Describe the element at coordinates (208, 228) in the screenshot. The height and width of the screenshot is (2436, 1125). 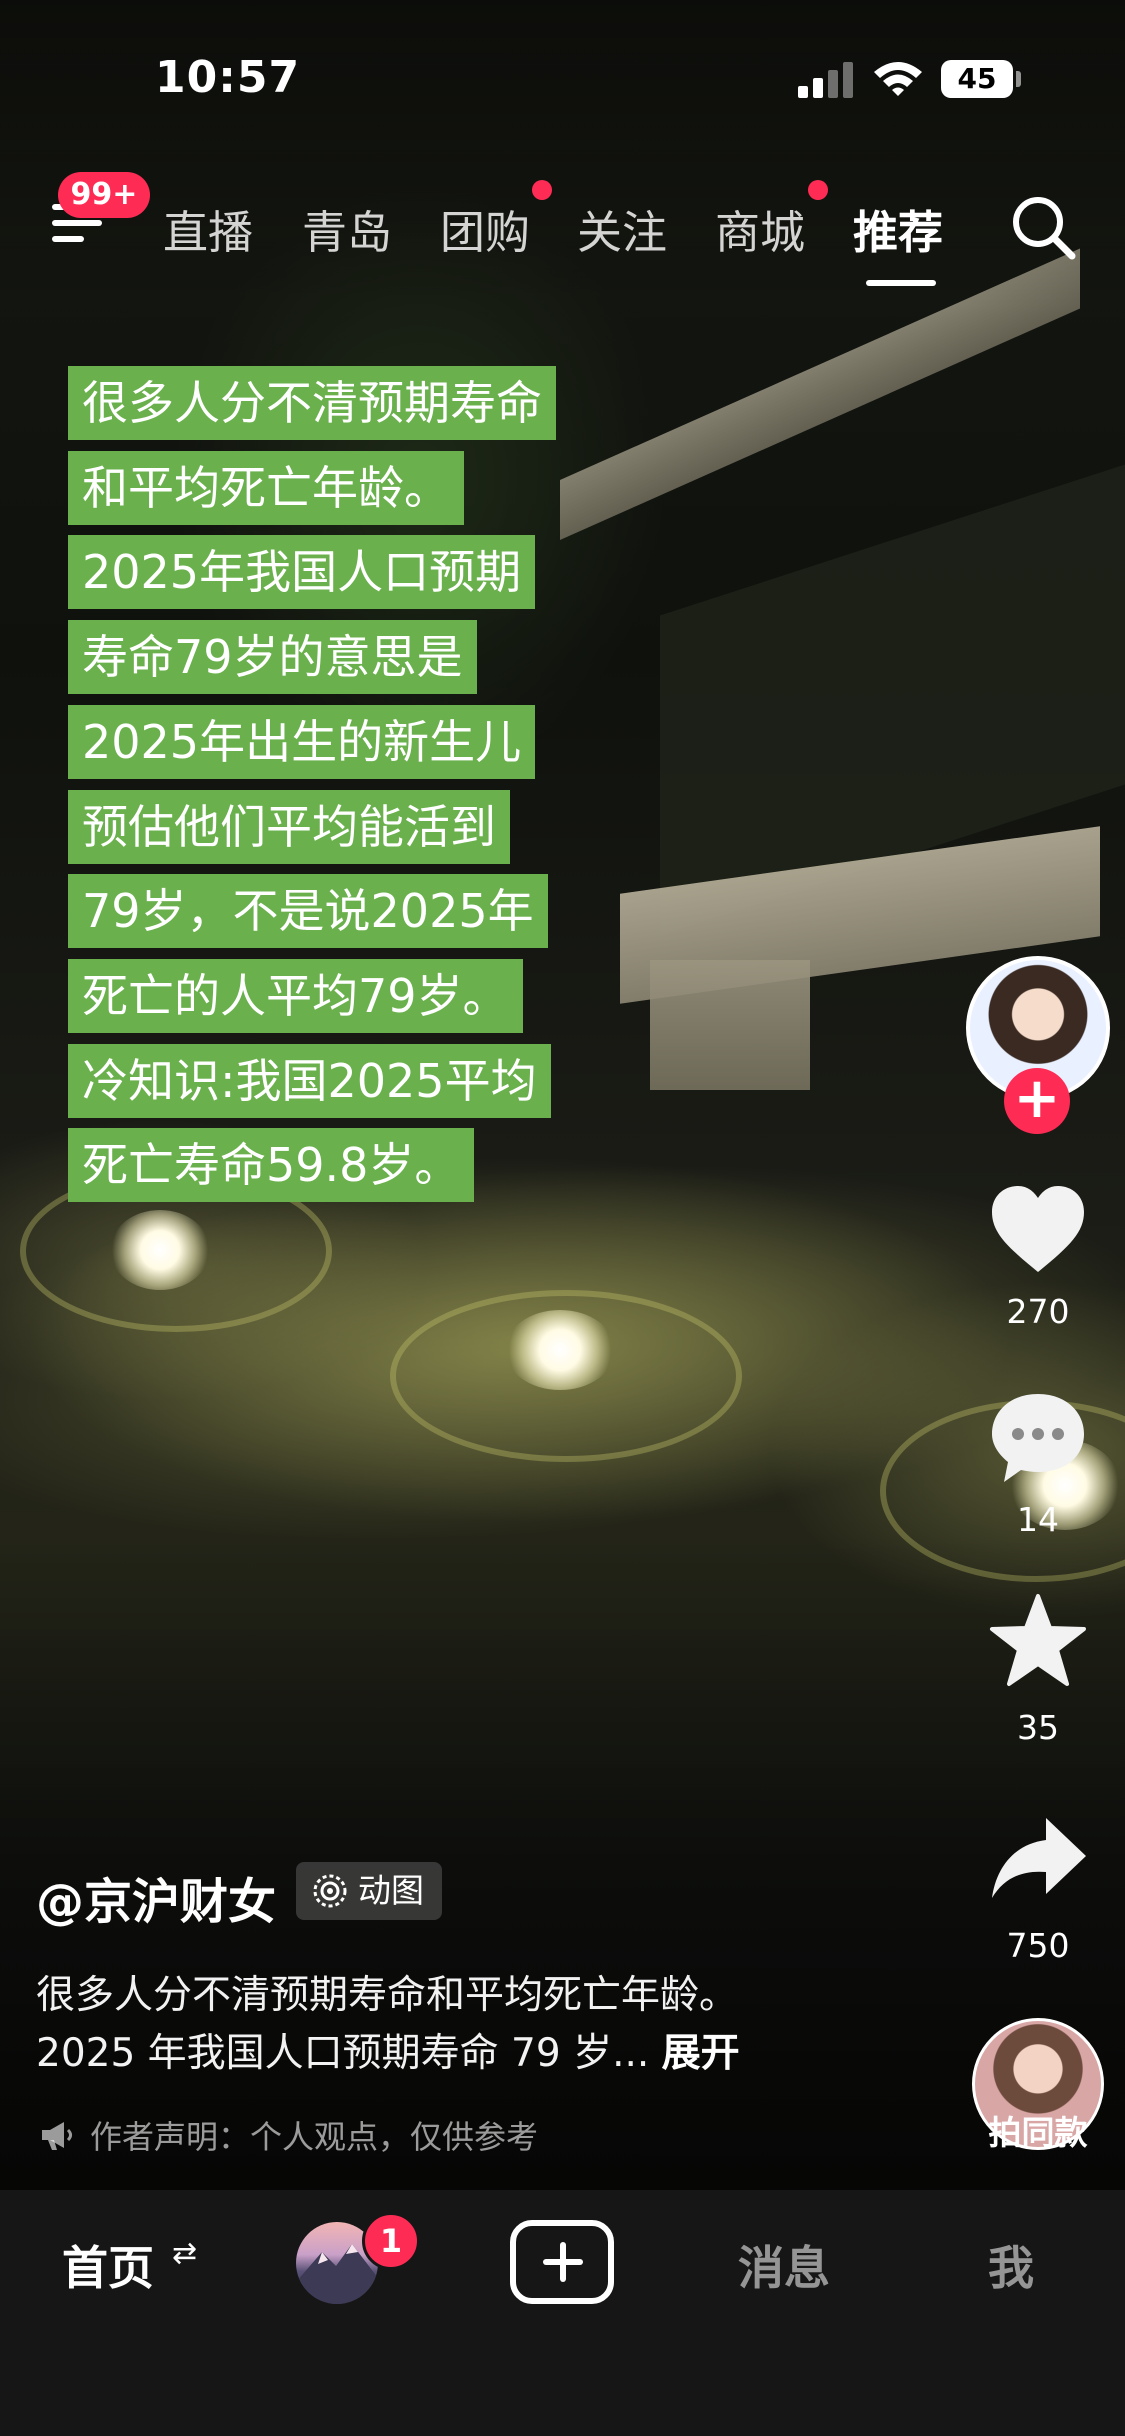
I see `tab-live: 直播` at that location.